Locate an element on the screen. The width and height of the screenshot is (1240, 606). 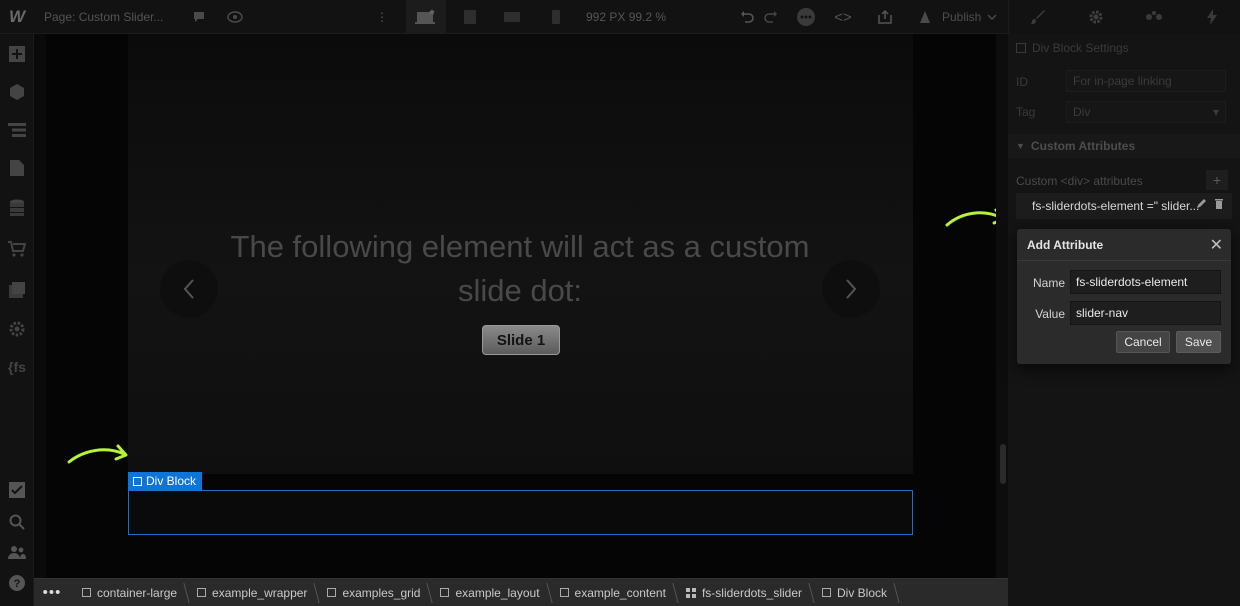
ecommerce-cart-icon is located at coordinates (17, 249).